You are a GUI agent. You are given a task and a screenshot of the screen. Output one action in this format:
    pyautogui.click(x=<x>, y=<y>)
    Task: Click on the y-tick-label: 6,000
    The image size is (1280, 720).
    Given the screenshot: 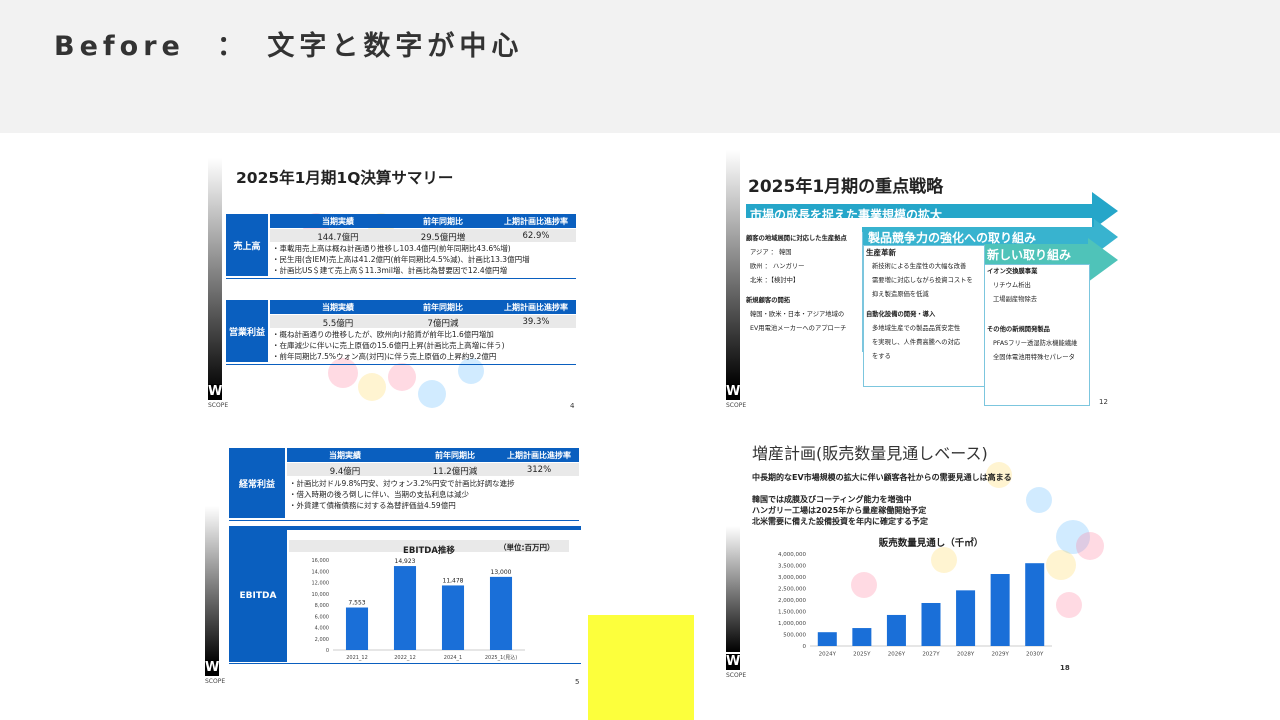 What is the action you would take?
    pyautogui.click(x=322, y=617)
    